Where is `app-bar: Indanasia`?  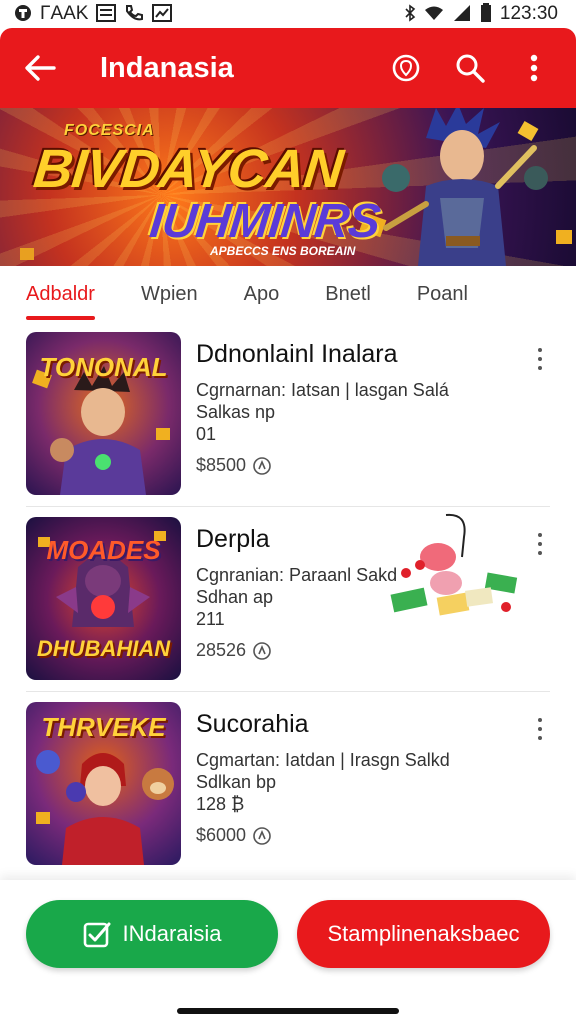 app-bar: Indanasia is located at coordinates (288, 68).